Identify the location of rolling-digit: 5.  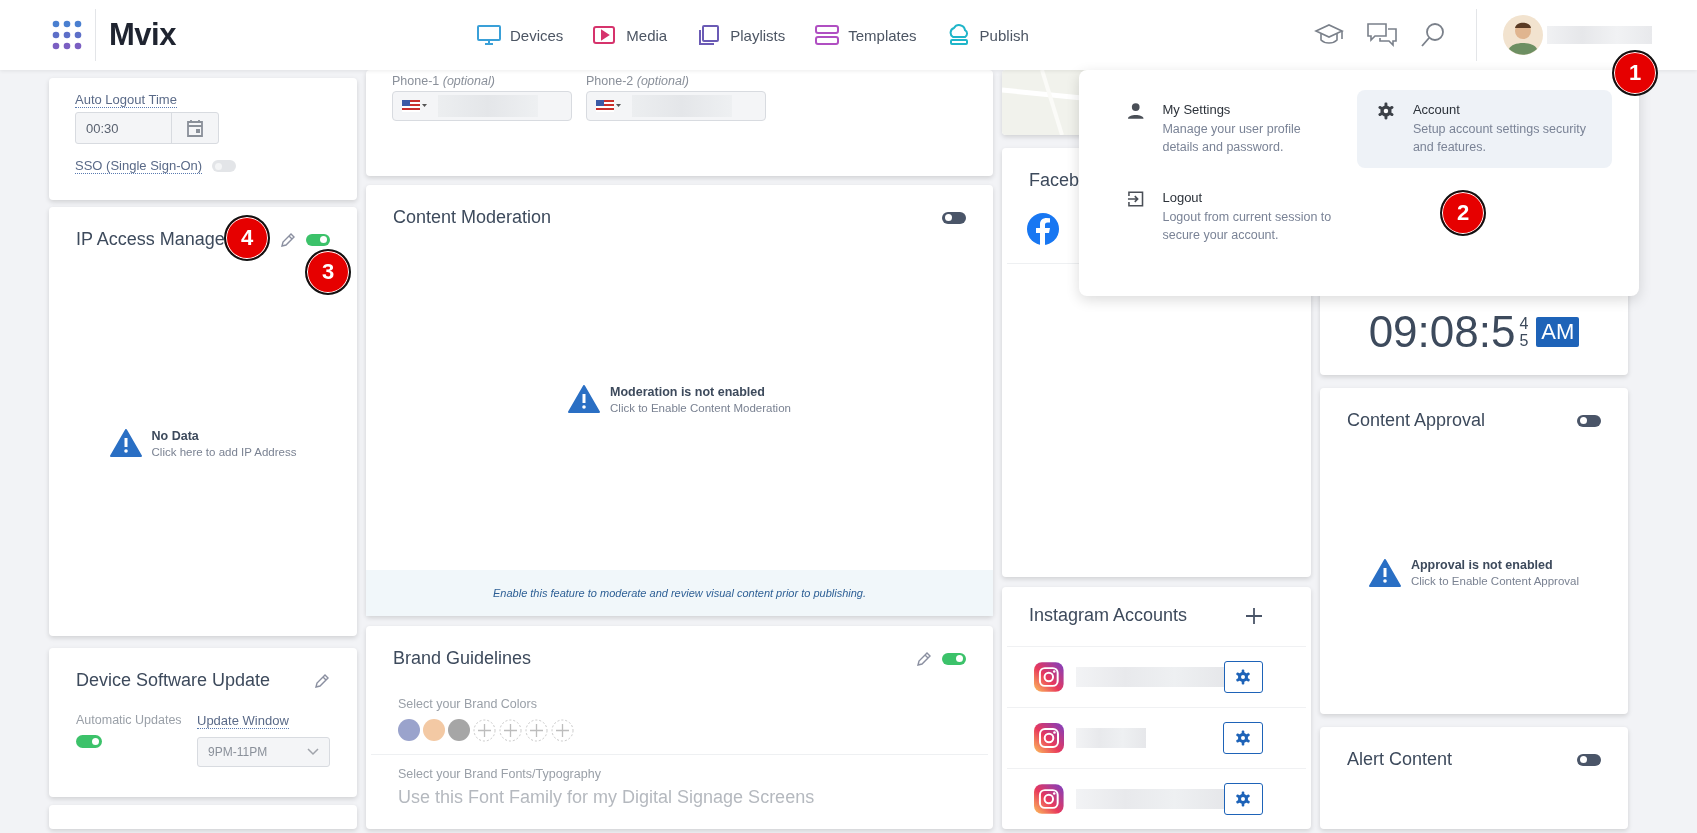
(1524, 340).